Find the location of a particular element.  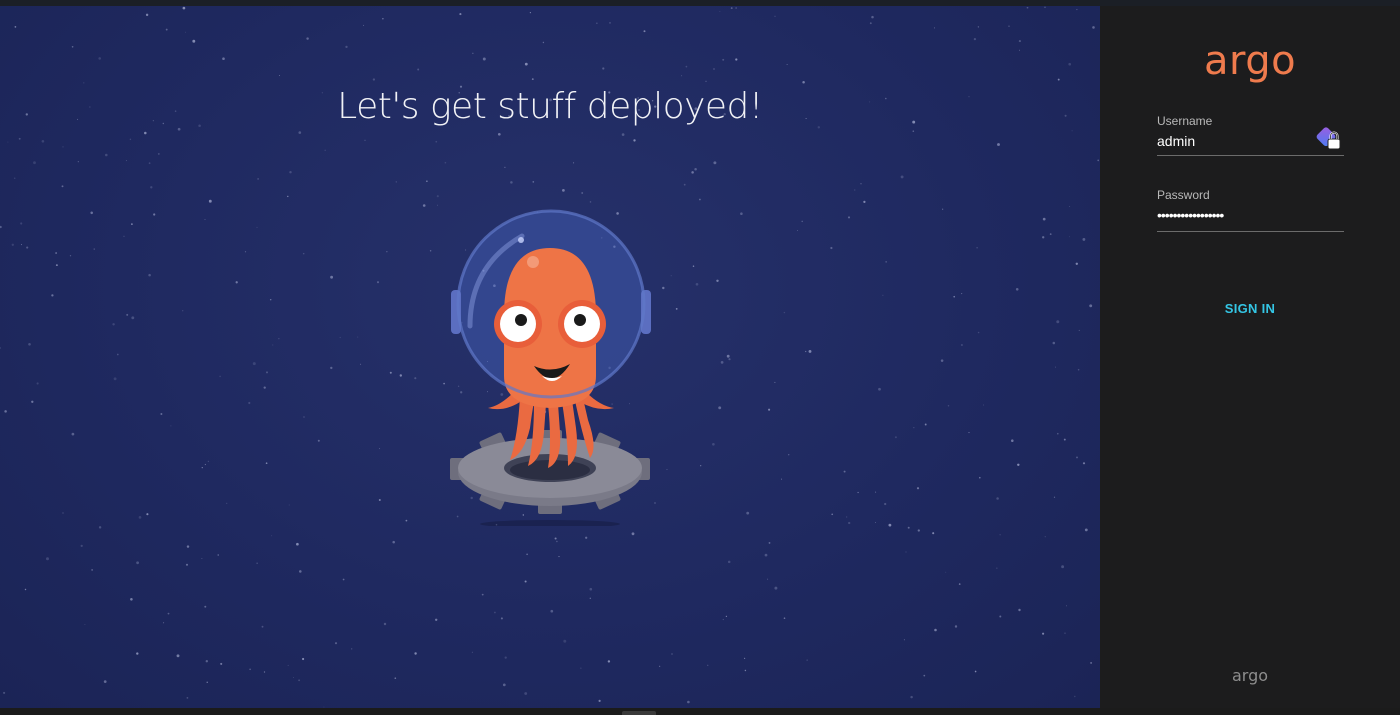

password-label: Password is located at coordinates (1183, 195).